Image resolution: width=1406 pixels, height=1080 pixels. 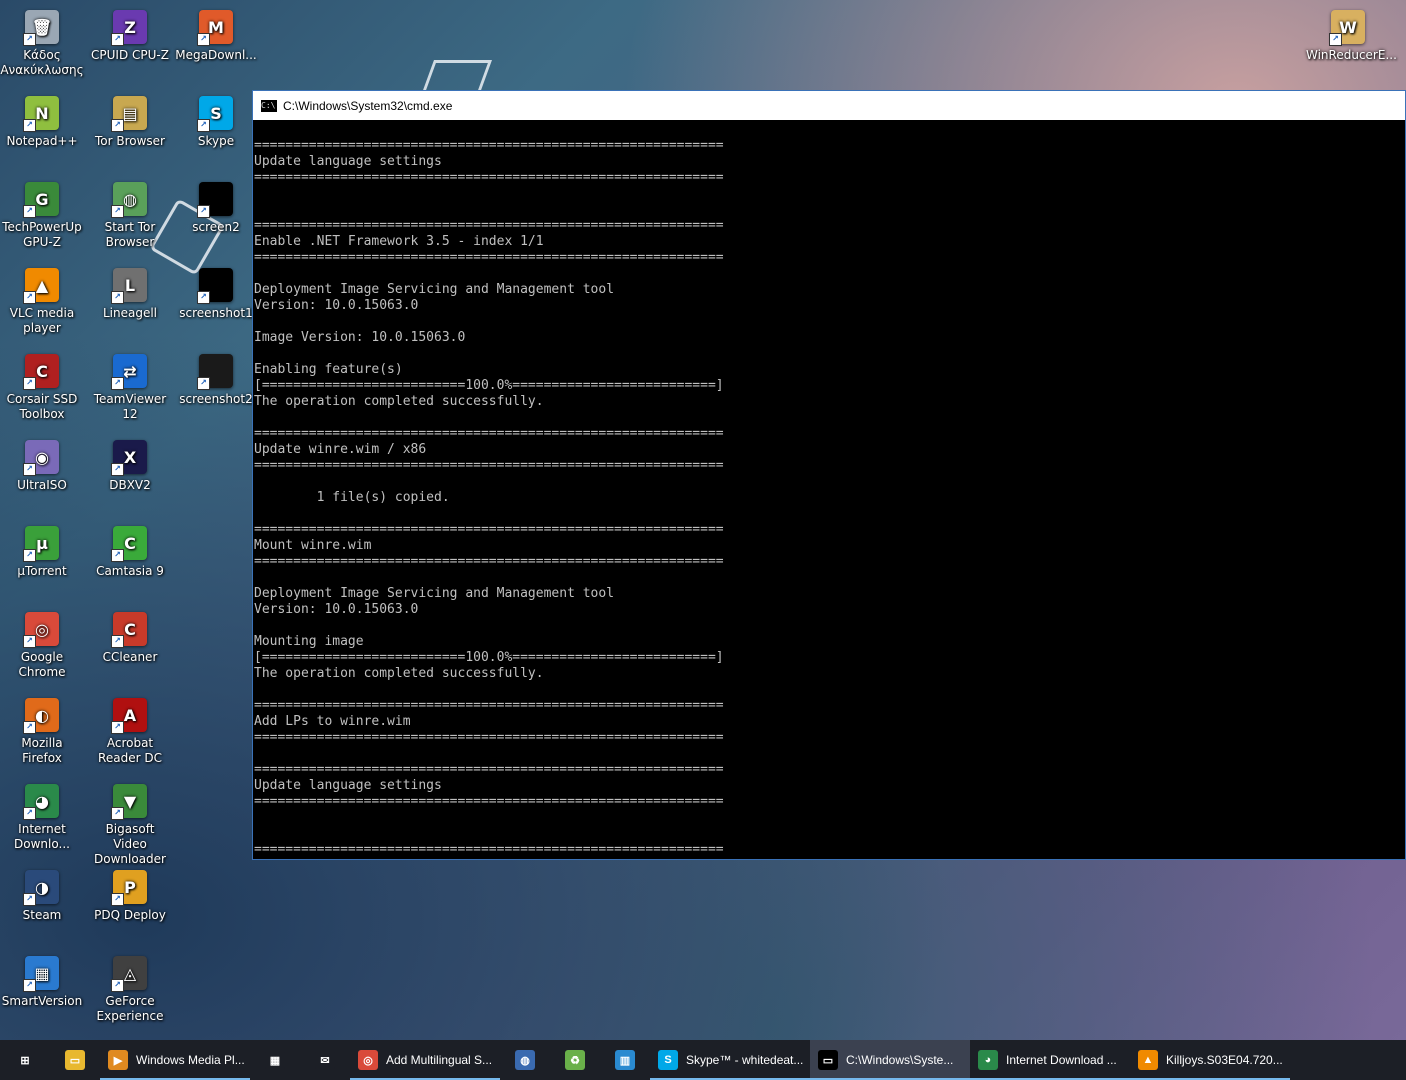 I want to click on desktop-icon-notepad-plus-plus: N ↗ Notepad++, so click(x=42, y=120).